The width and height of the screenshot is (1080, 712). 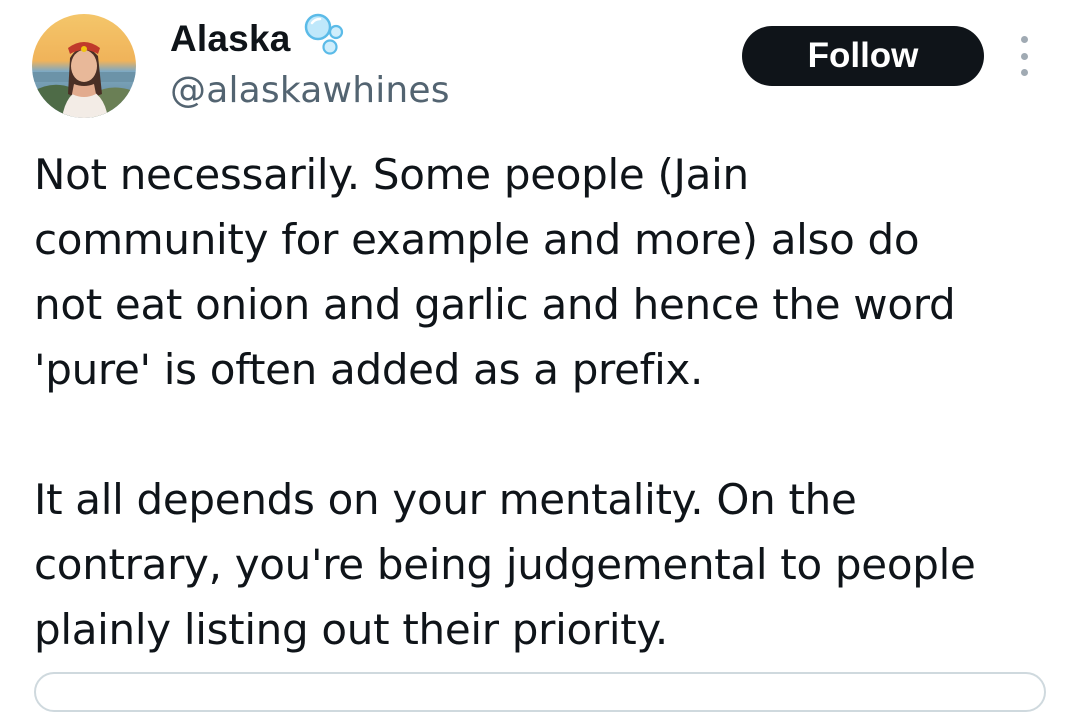 I want to click on more-vertical-icon, so click(x=1024, y=56).